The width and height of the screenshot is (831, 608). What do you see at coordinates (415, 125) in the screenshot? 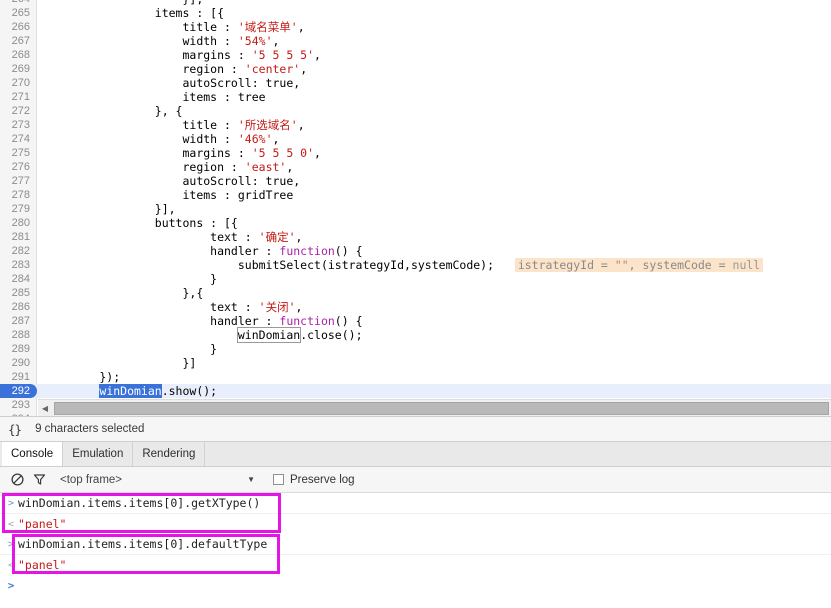
I see `code-line: 273 title : '所选域名',` at bounding box center [415, 125].